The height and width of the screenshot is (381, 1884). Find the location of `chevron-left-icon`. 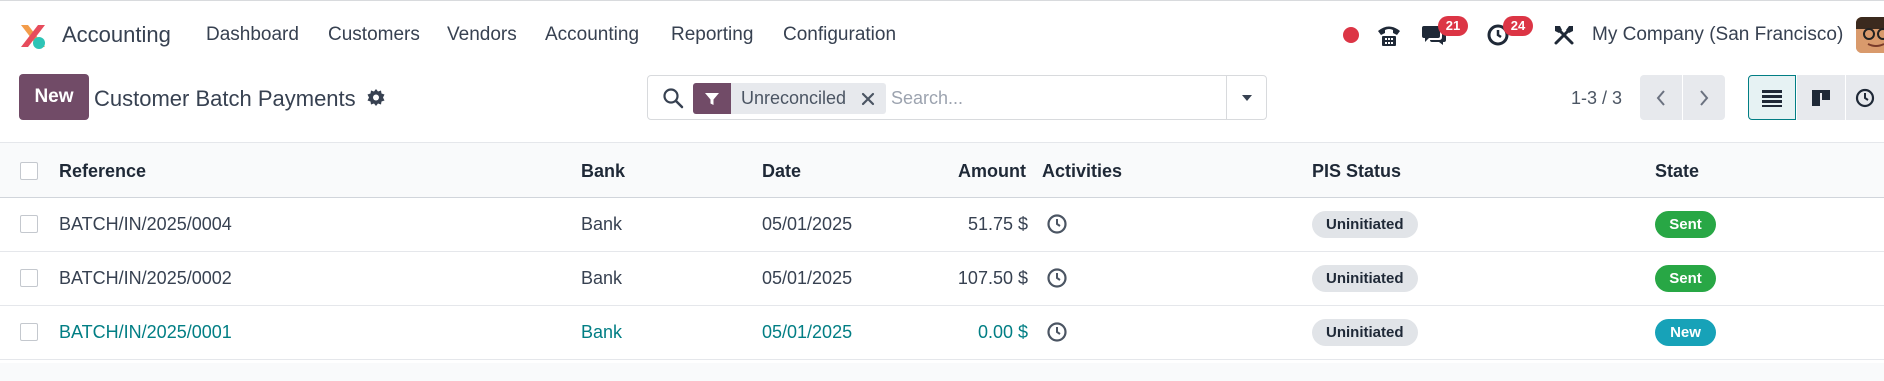

chevron-left-icon is located at coordinates (1660, 97).